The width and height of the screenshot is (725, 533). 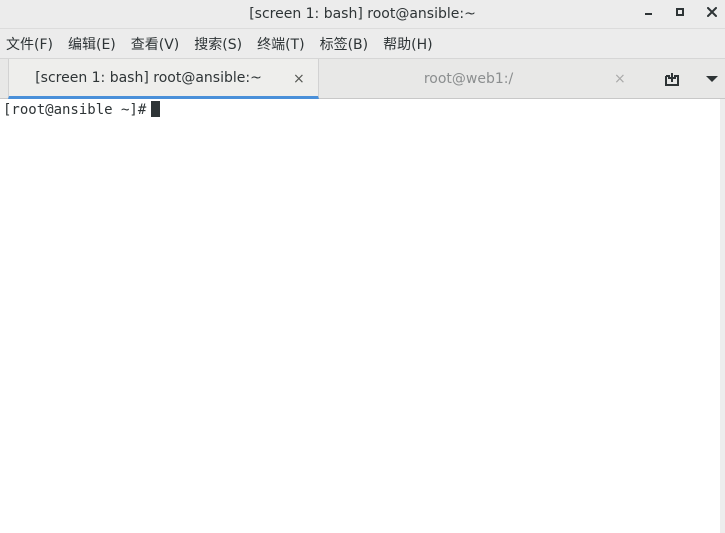 I want to click on tab-label: root@web1:/, so click(x=468, y=79).